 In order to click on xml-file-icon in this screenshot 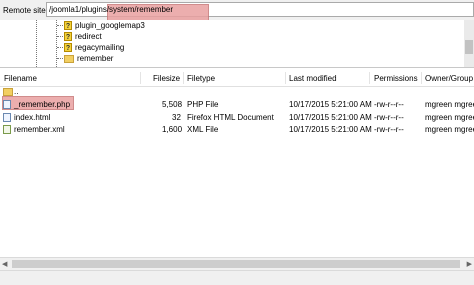, I will do `click(7, 129)`.